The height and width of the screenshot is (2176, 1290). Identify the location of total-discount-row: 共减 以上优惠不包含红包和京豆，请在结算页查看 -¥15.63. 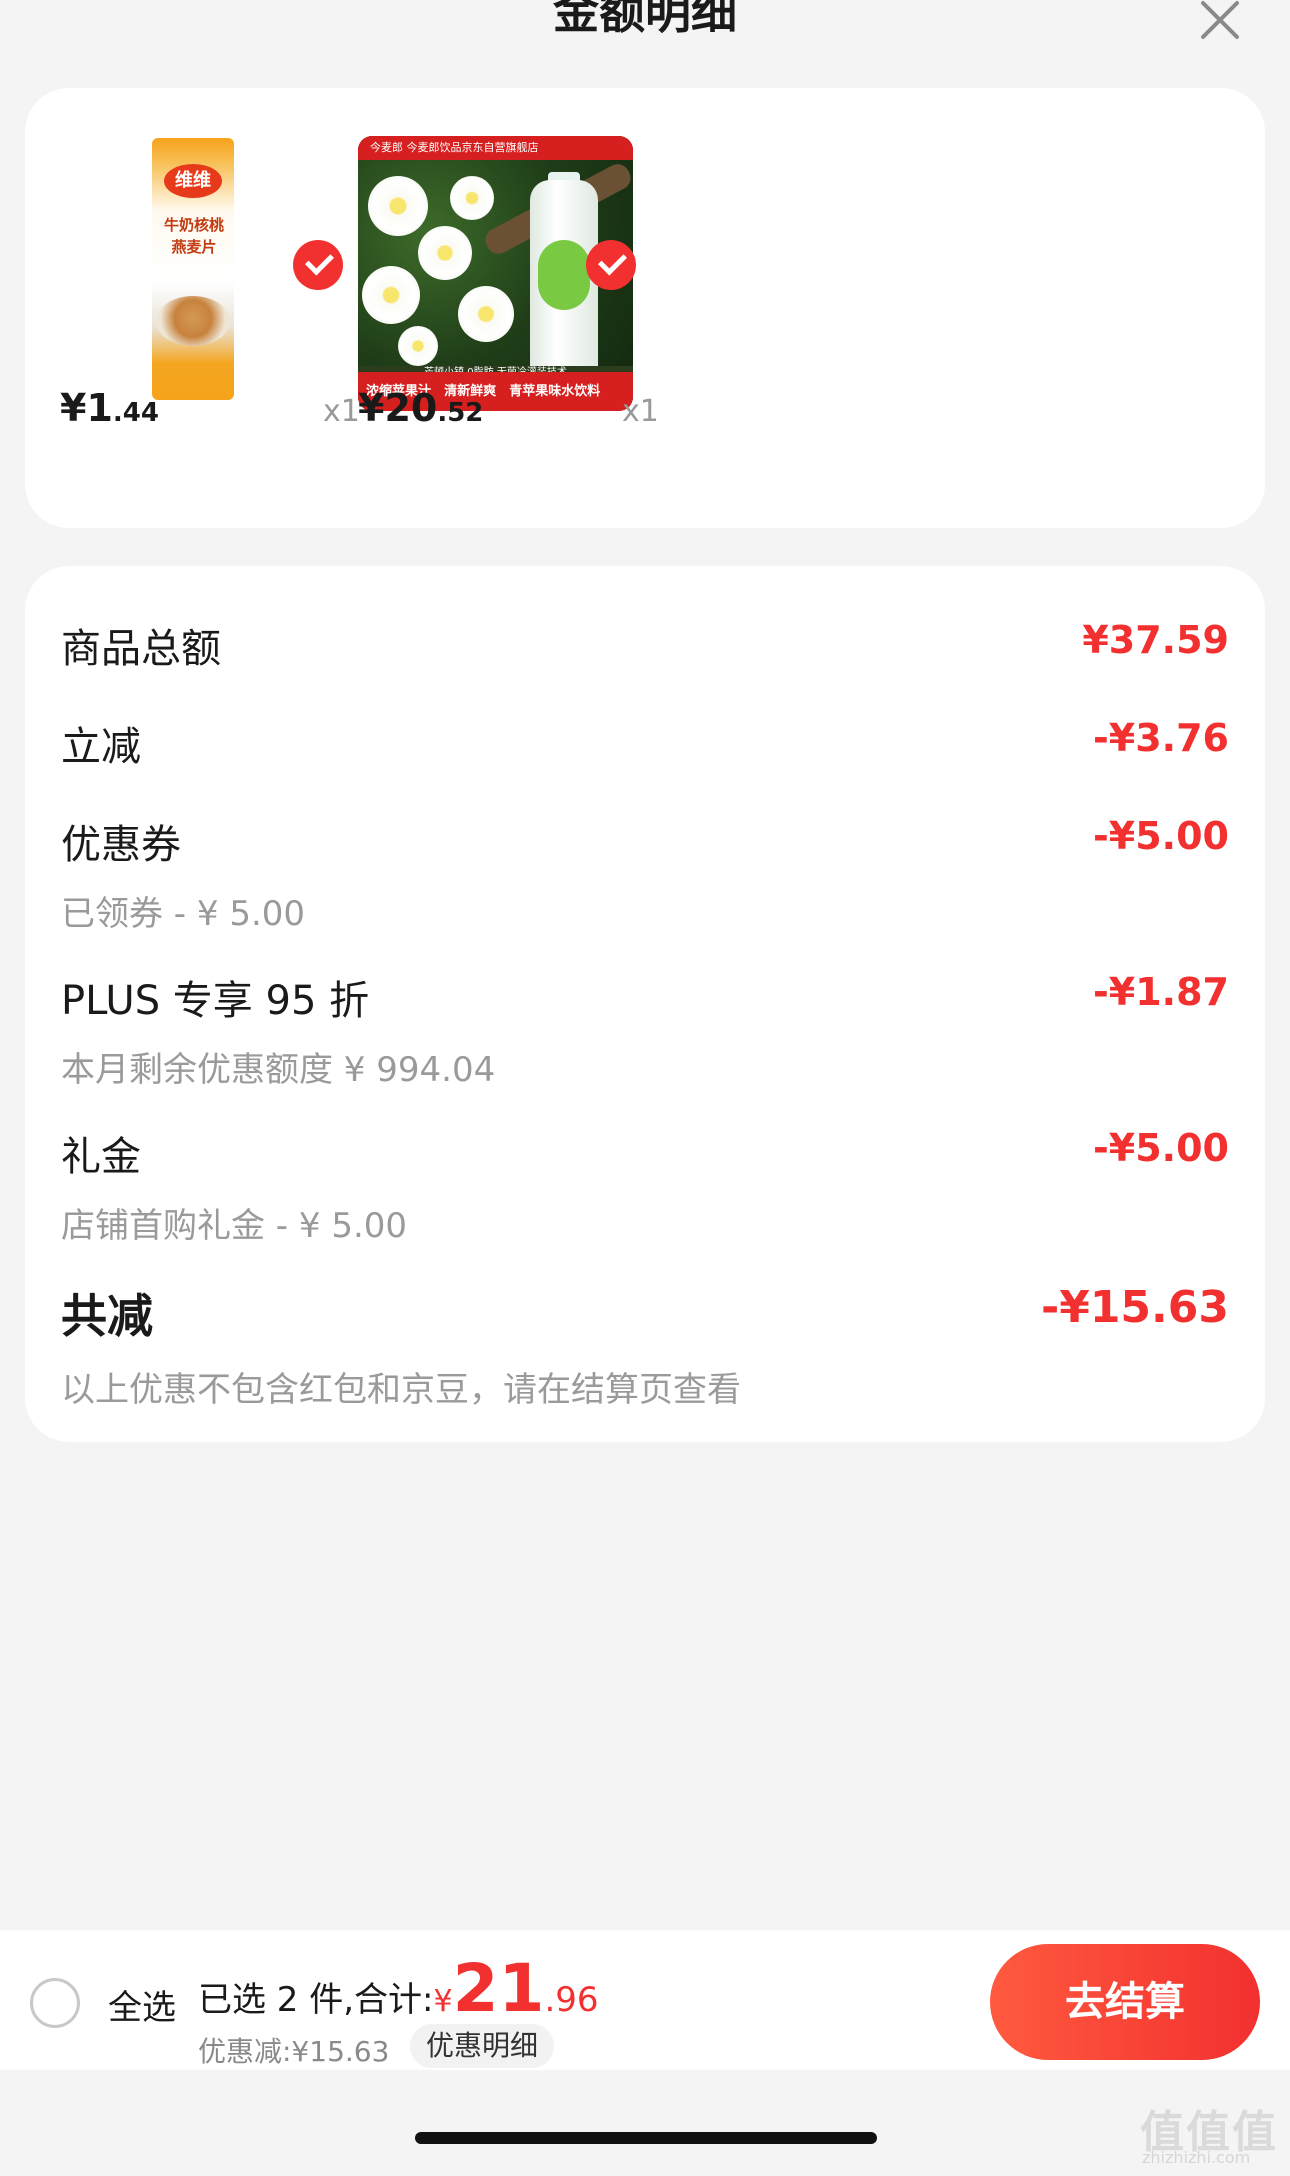
(645, 1345).